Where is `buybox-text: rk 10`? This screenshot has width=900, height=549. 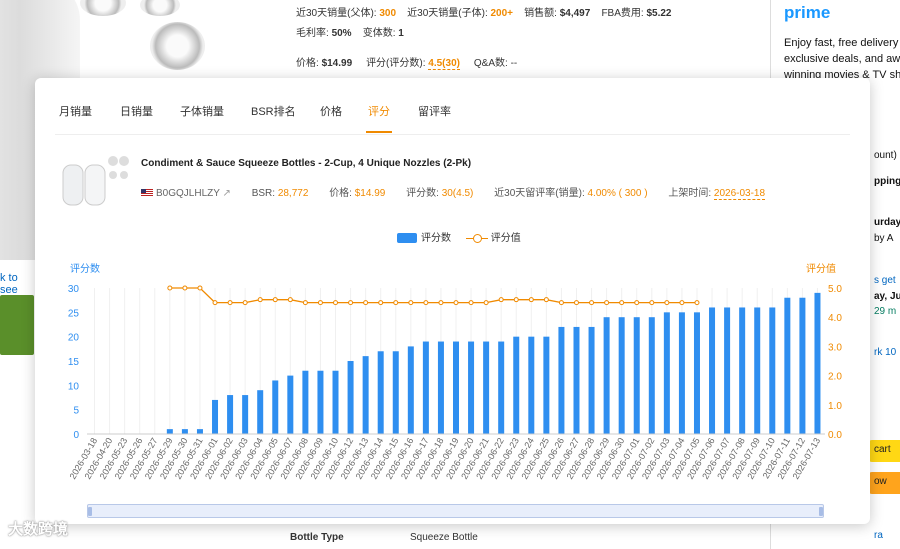
buybox-text: rk 10 is located at coordinates (885, 352).